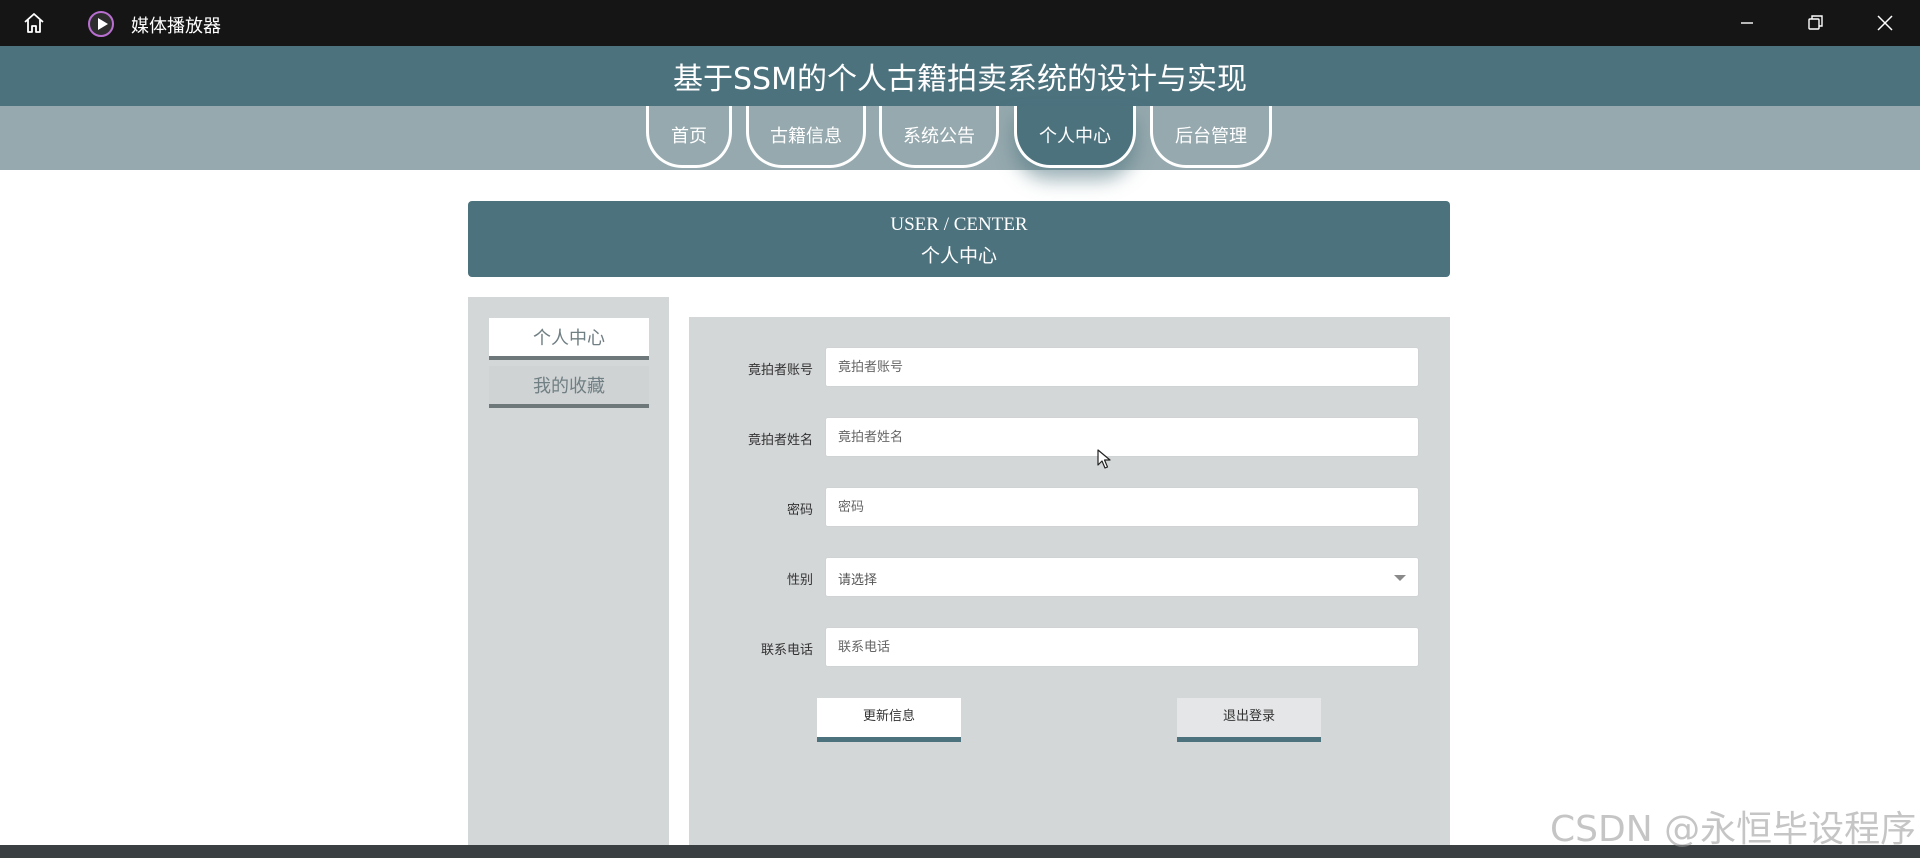  I want to click on play-icon, so click(101, 24).